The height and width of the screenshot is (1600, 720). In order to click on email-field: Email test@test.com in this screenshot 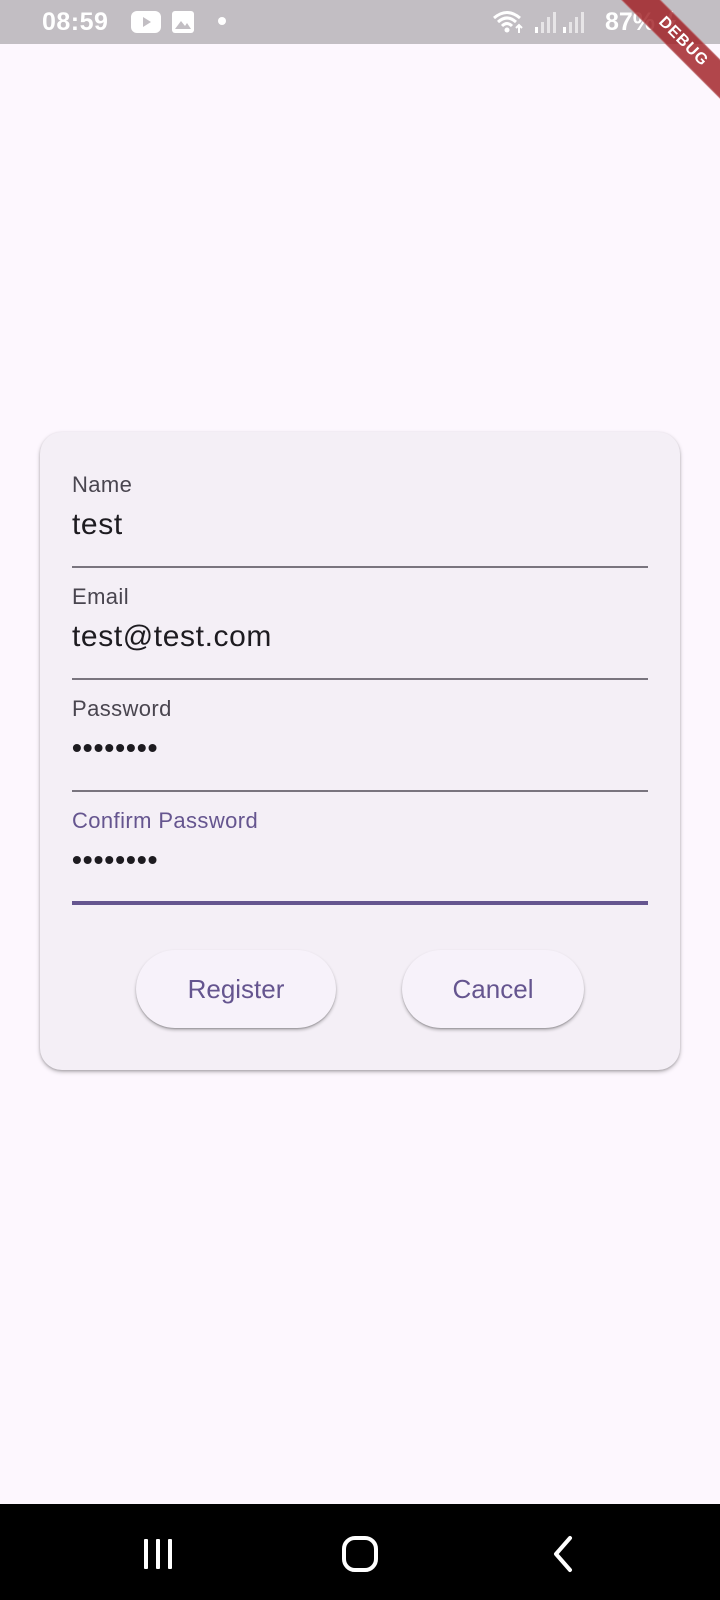, I will do `click(360, 630)`.